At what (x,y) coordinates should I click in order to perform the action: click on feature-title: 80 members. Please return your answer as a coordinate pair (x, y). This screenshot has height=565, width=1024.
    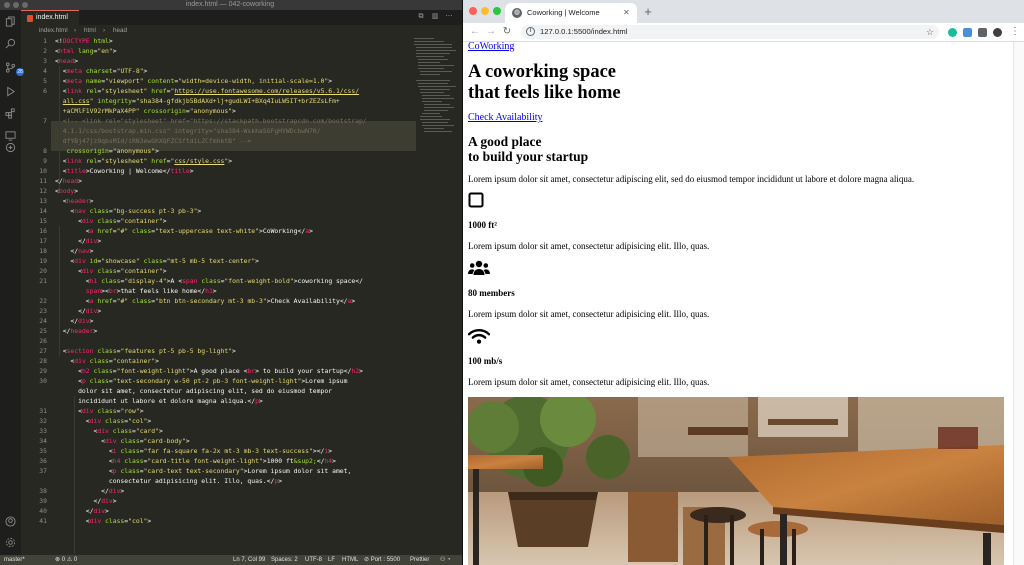
    Looking at the image, I should click on (491, 293).